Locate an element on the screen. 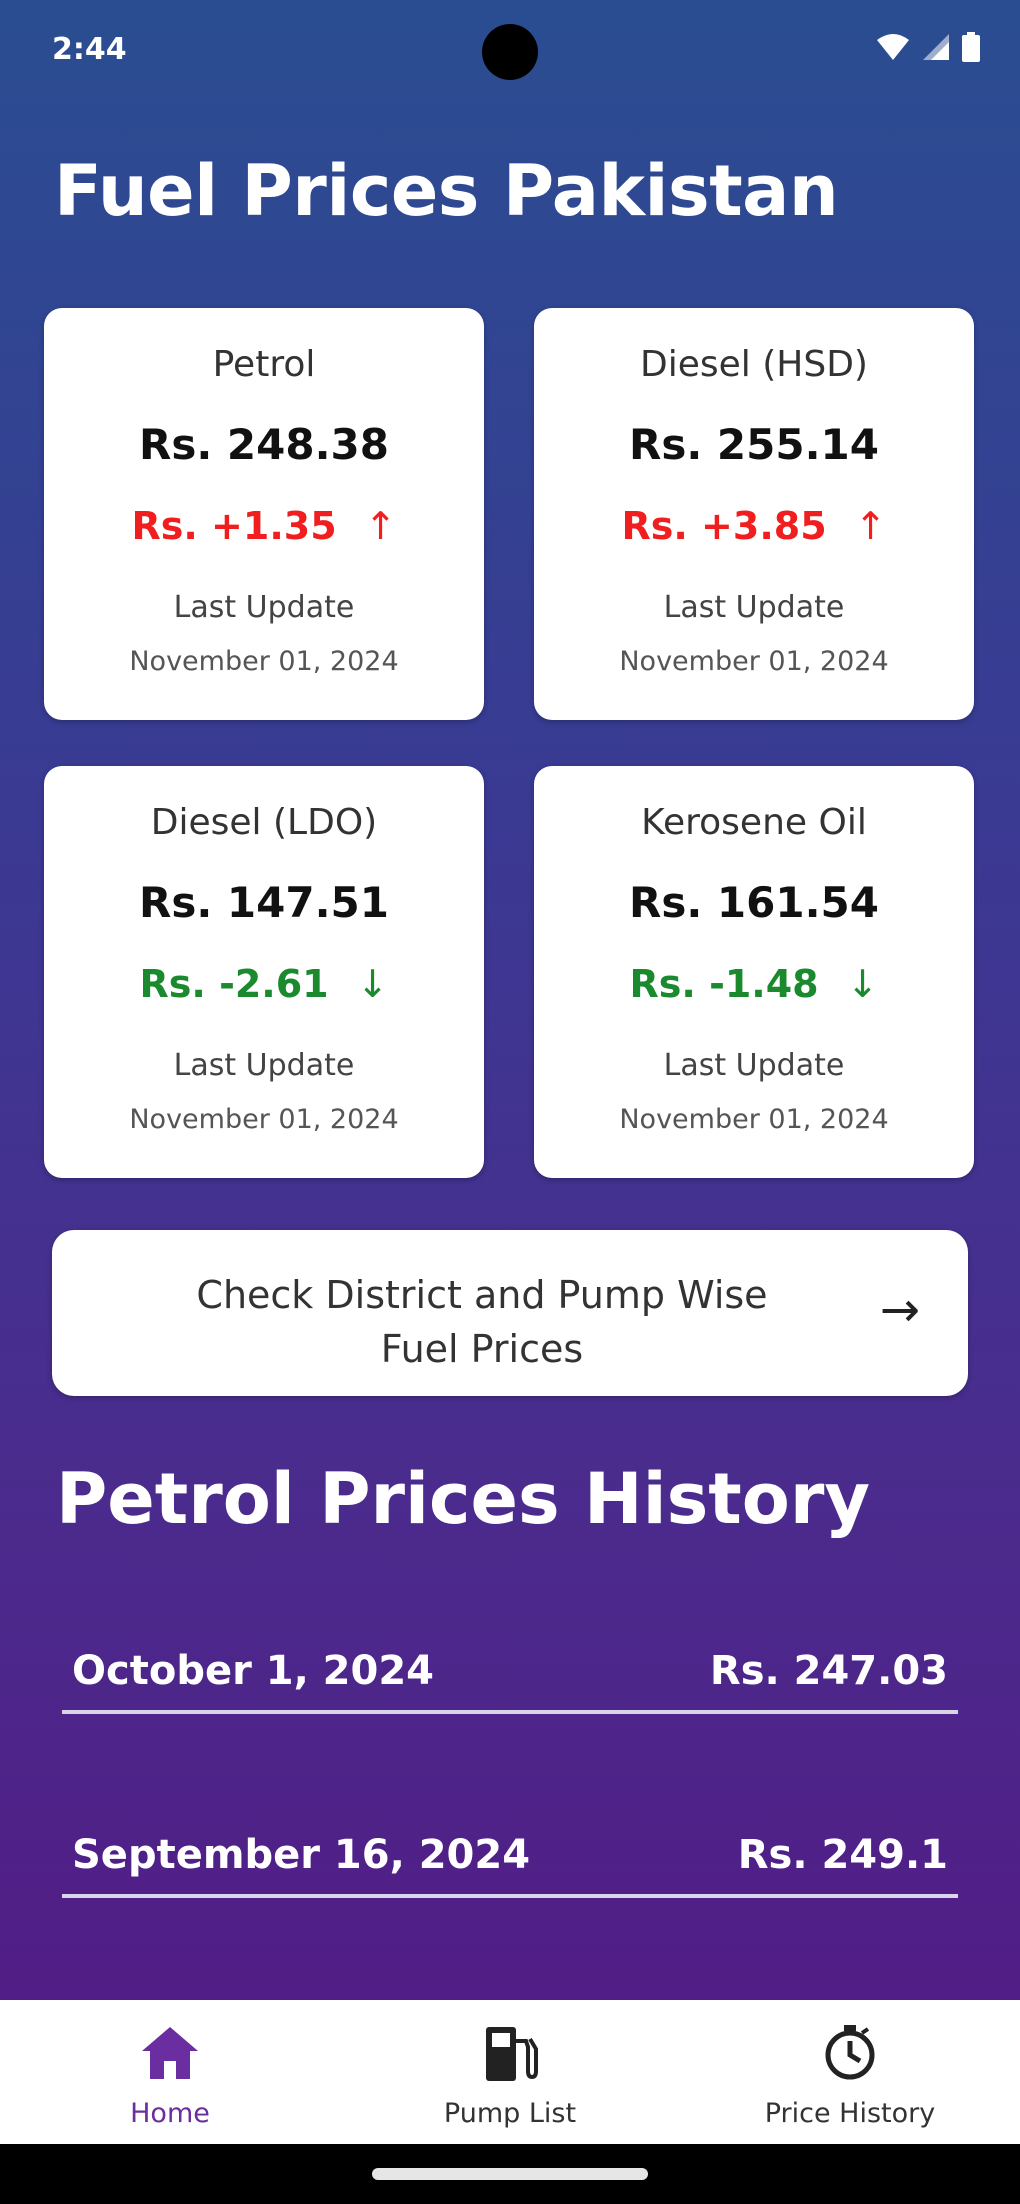  history-price: Rs. 249.1 is located at coordinates (842, 1855).